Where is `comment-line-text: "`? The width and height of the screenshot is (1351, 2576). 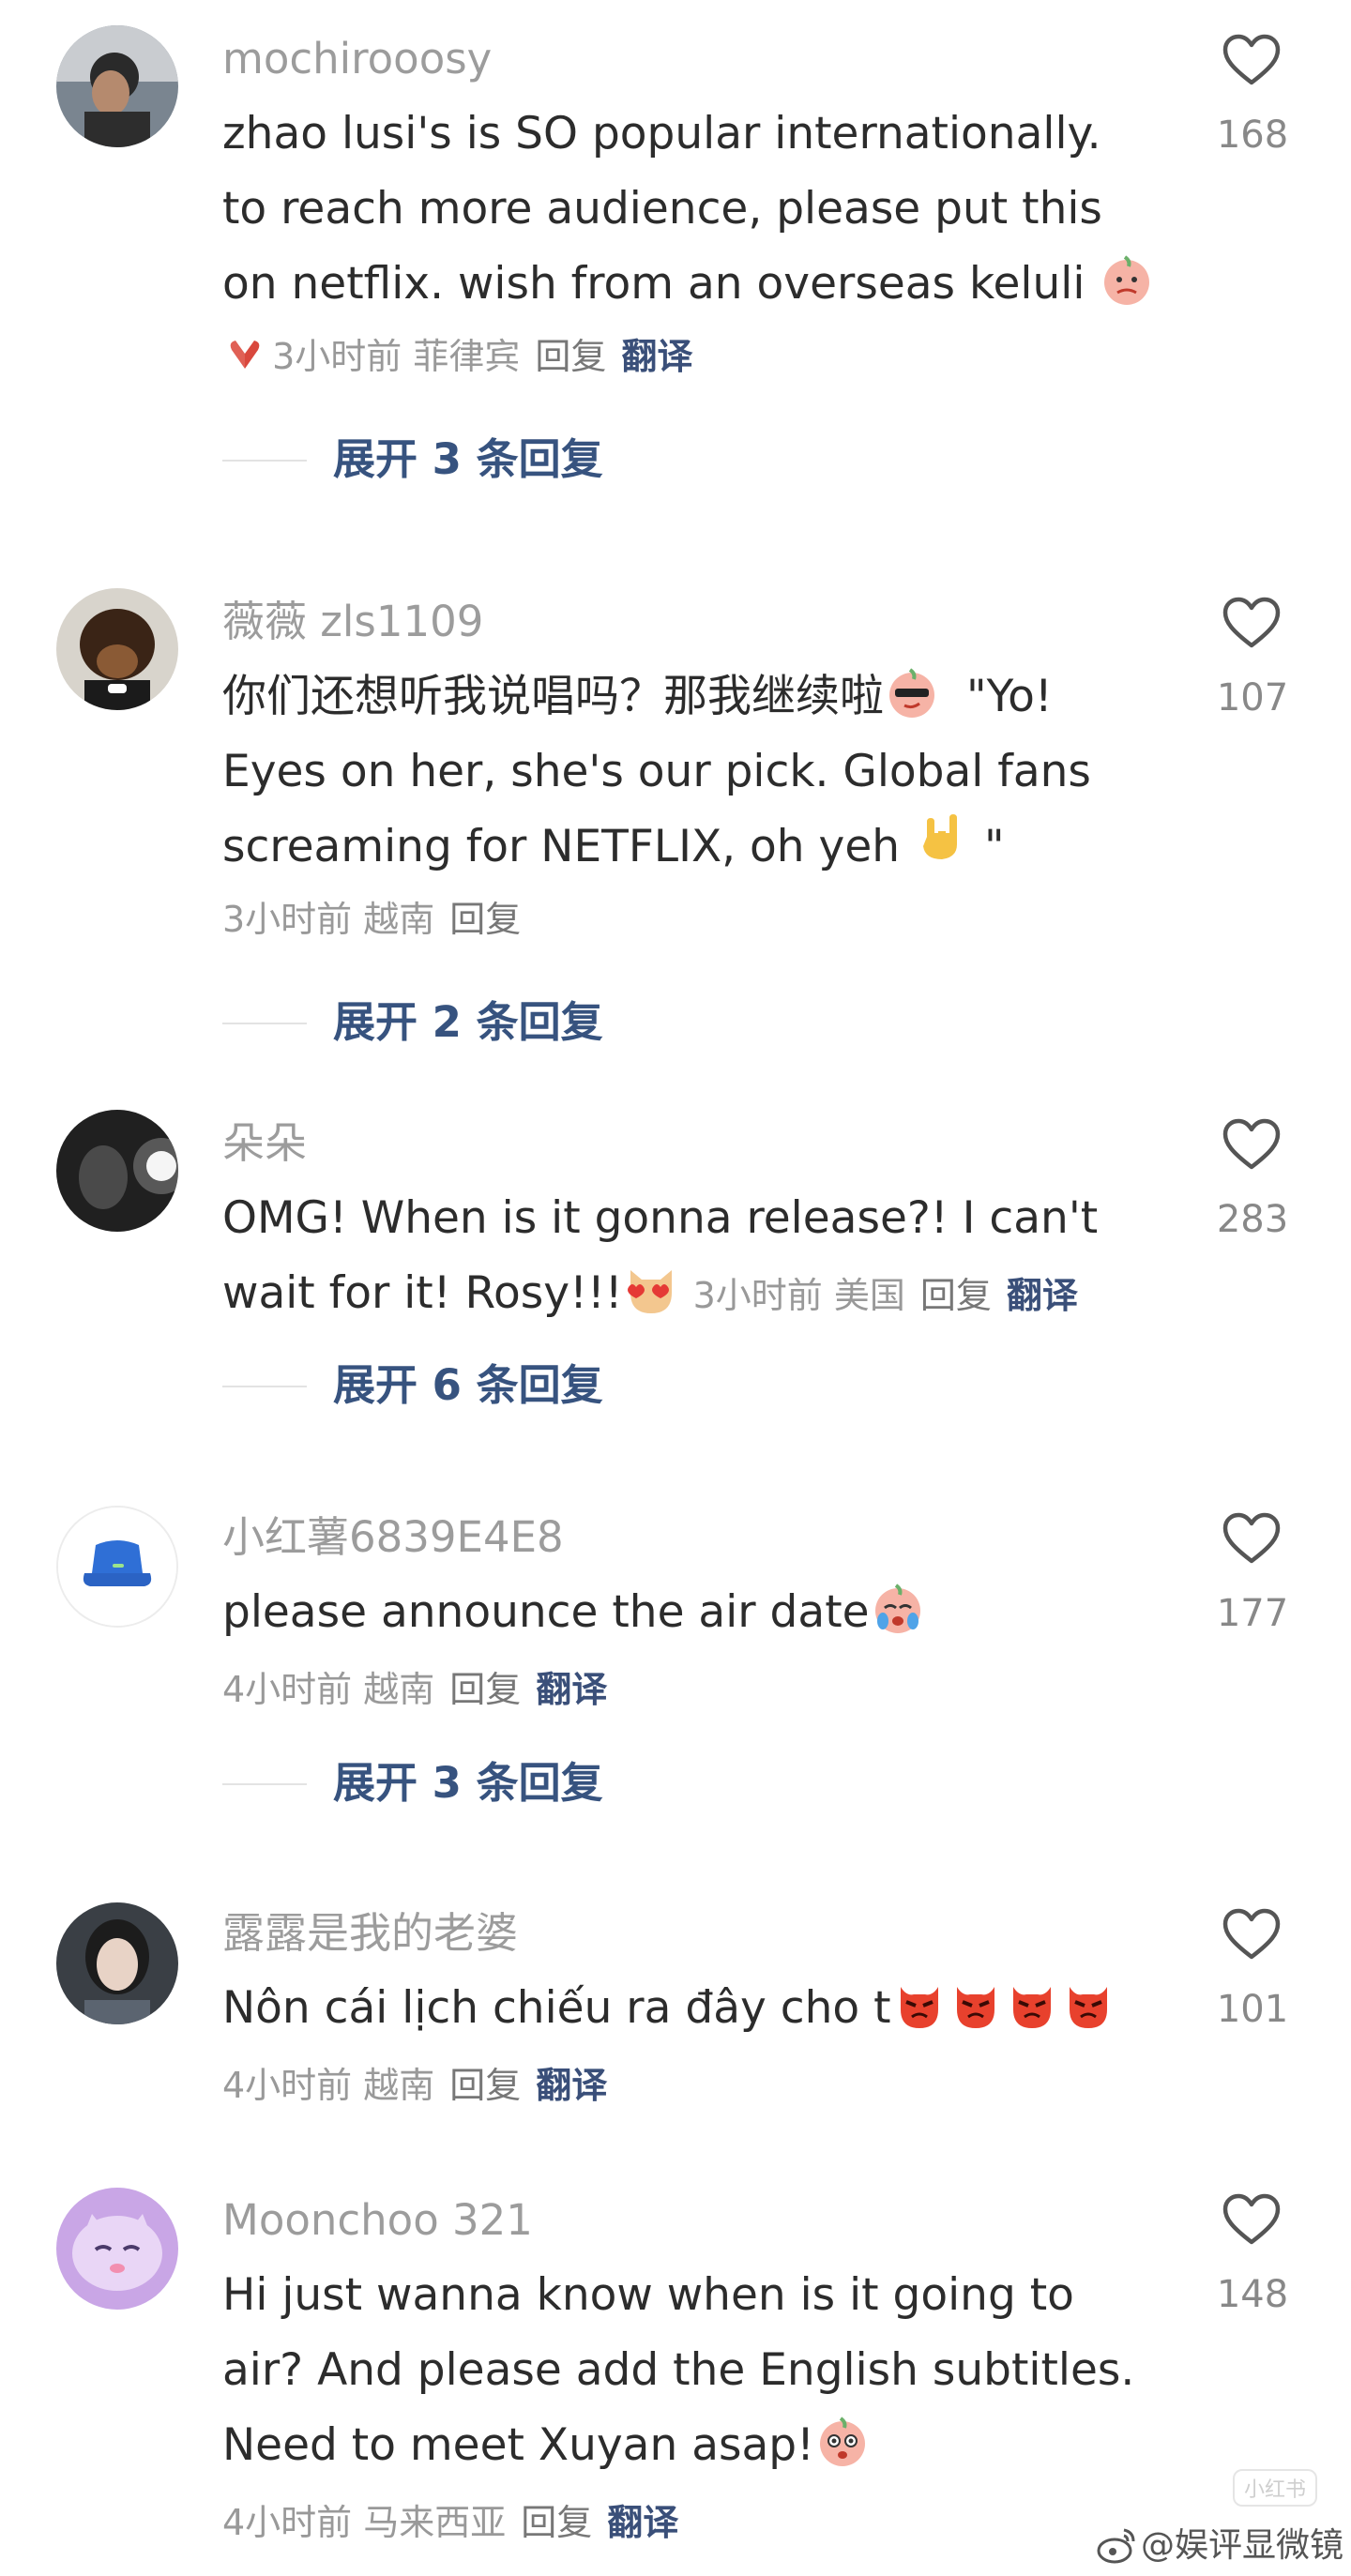 comment-line-text: " is located at coordinates (994, 846).